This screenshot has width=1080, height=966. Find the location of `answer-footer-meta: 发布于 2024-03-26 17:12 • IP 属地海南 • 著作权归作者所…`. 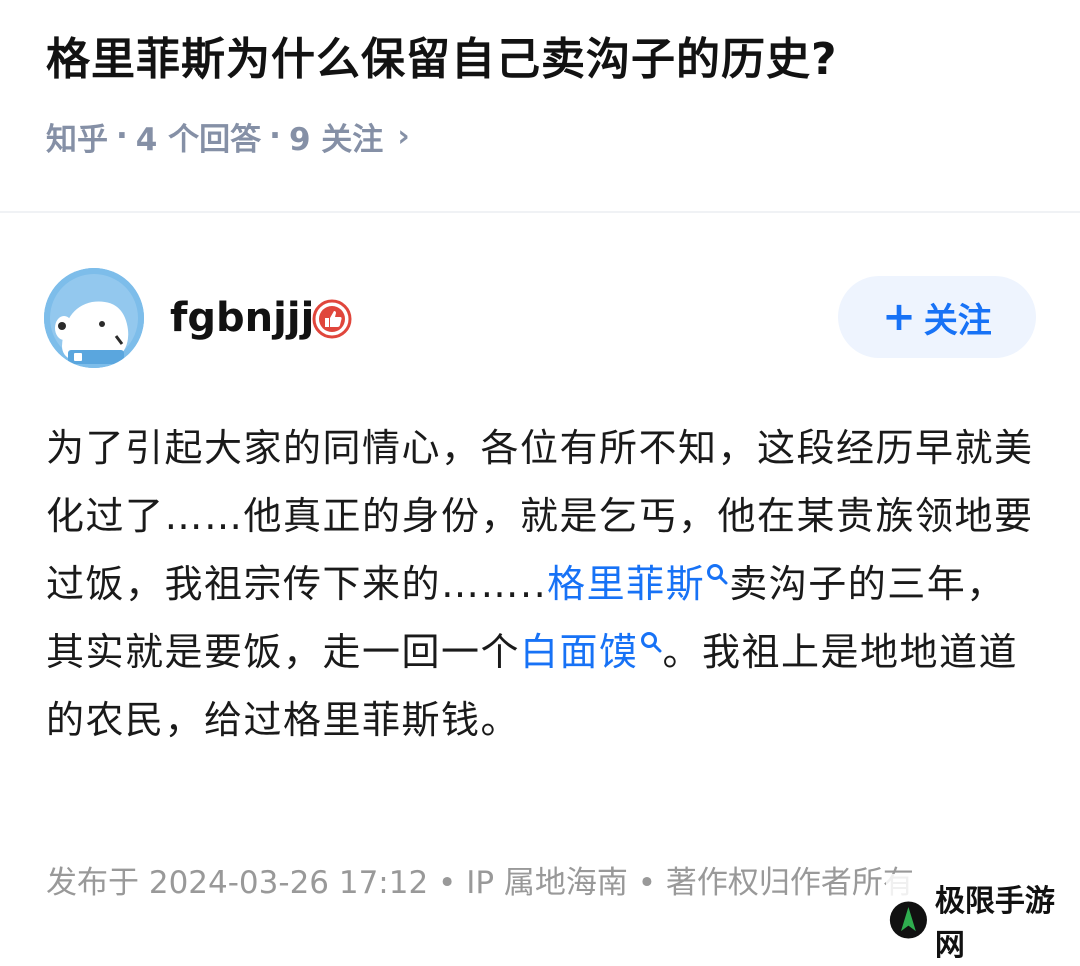

answer-footer-meta: 发布于 2024-03-26 17:12 • IP 属地海南 • 著作权归作者所… is located at coordinates (480, 883).